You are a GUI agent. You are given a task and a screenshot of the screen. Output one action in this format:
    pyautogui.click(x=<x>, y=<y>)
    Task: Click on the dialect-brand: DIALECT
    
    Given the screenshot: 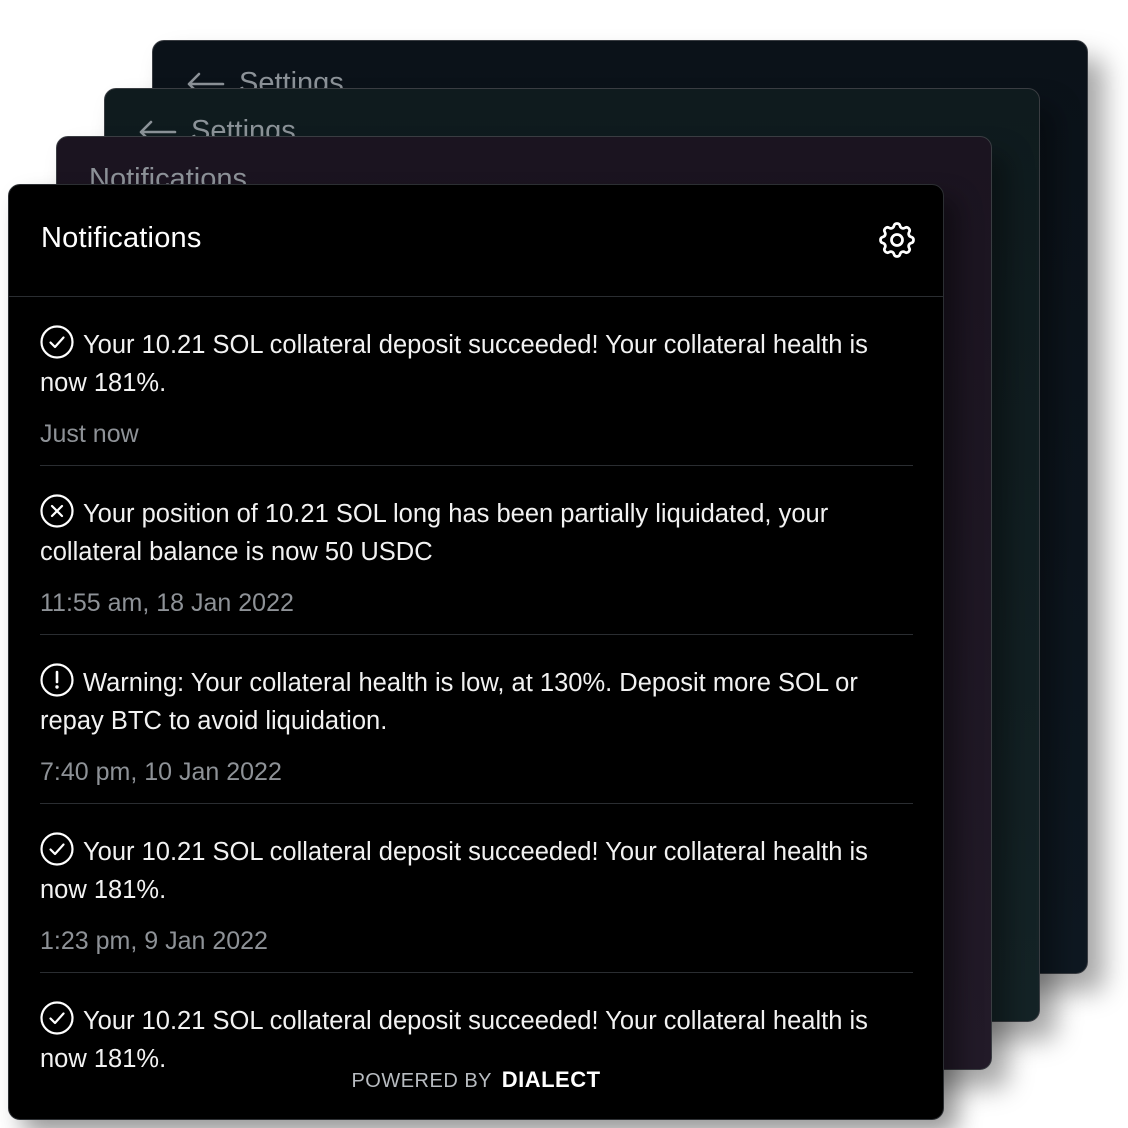 What is the action you would take?
    pyautogui.click(x=551, y=1079)
    